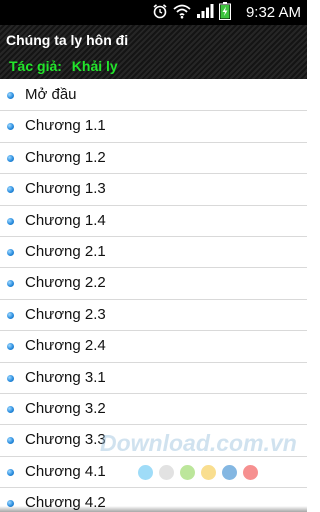 The width and height of the screenshot is (320, 512). Describe the element at coordinates (51, 94) in the screenshot. I see `chapter-label: Mở đầu` at that location.